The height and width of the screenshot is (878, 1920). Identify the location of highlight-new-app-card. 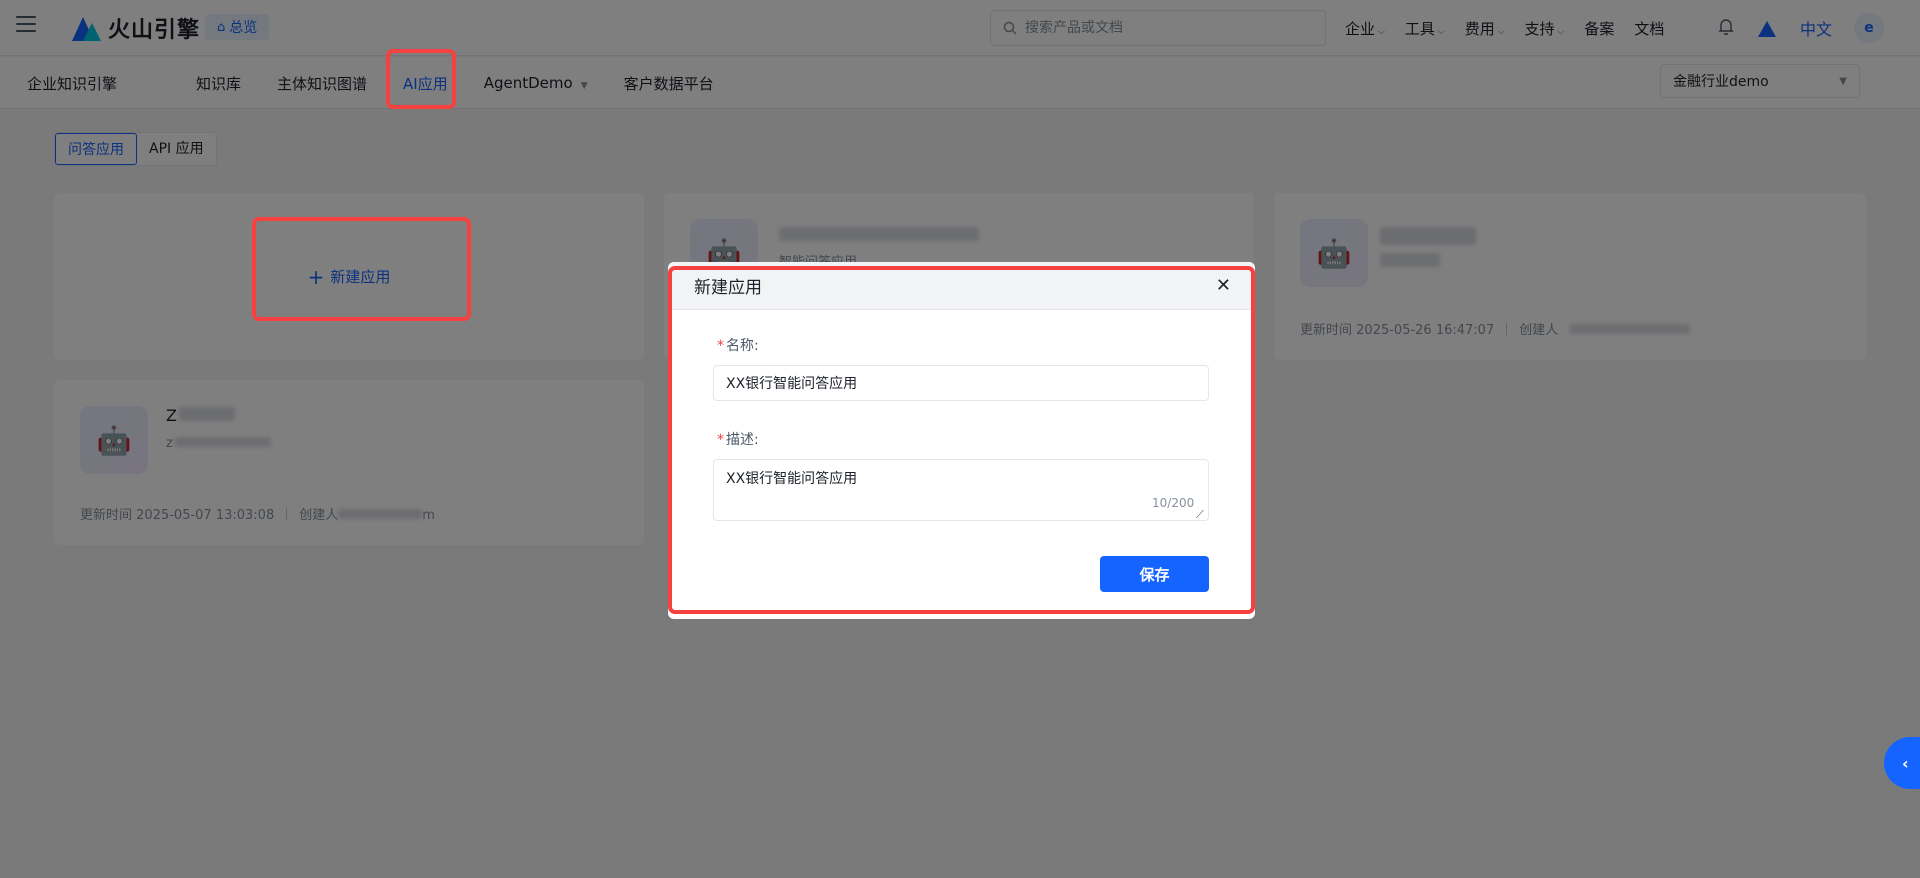
(361, 269).